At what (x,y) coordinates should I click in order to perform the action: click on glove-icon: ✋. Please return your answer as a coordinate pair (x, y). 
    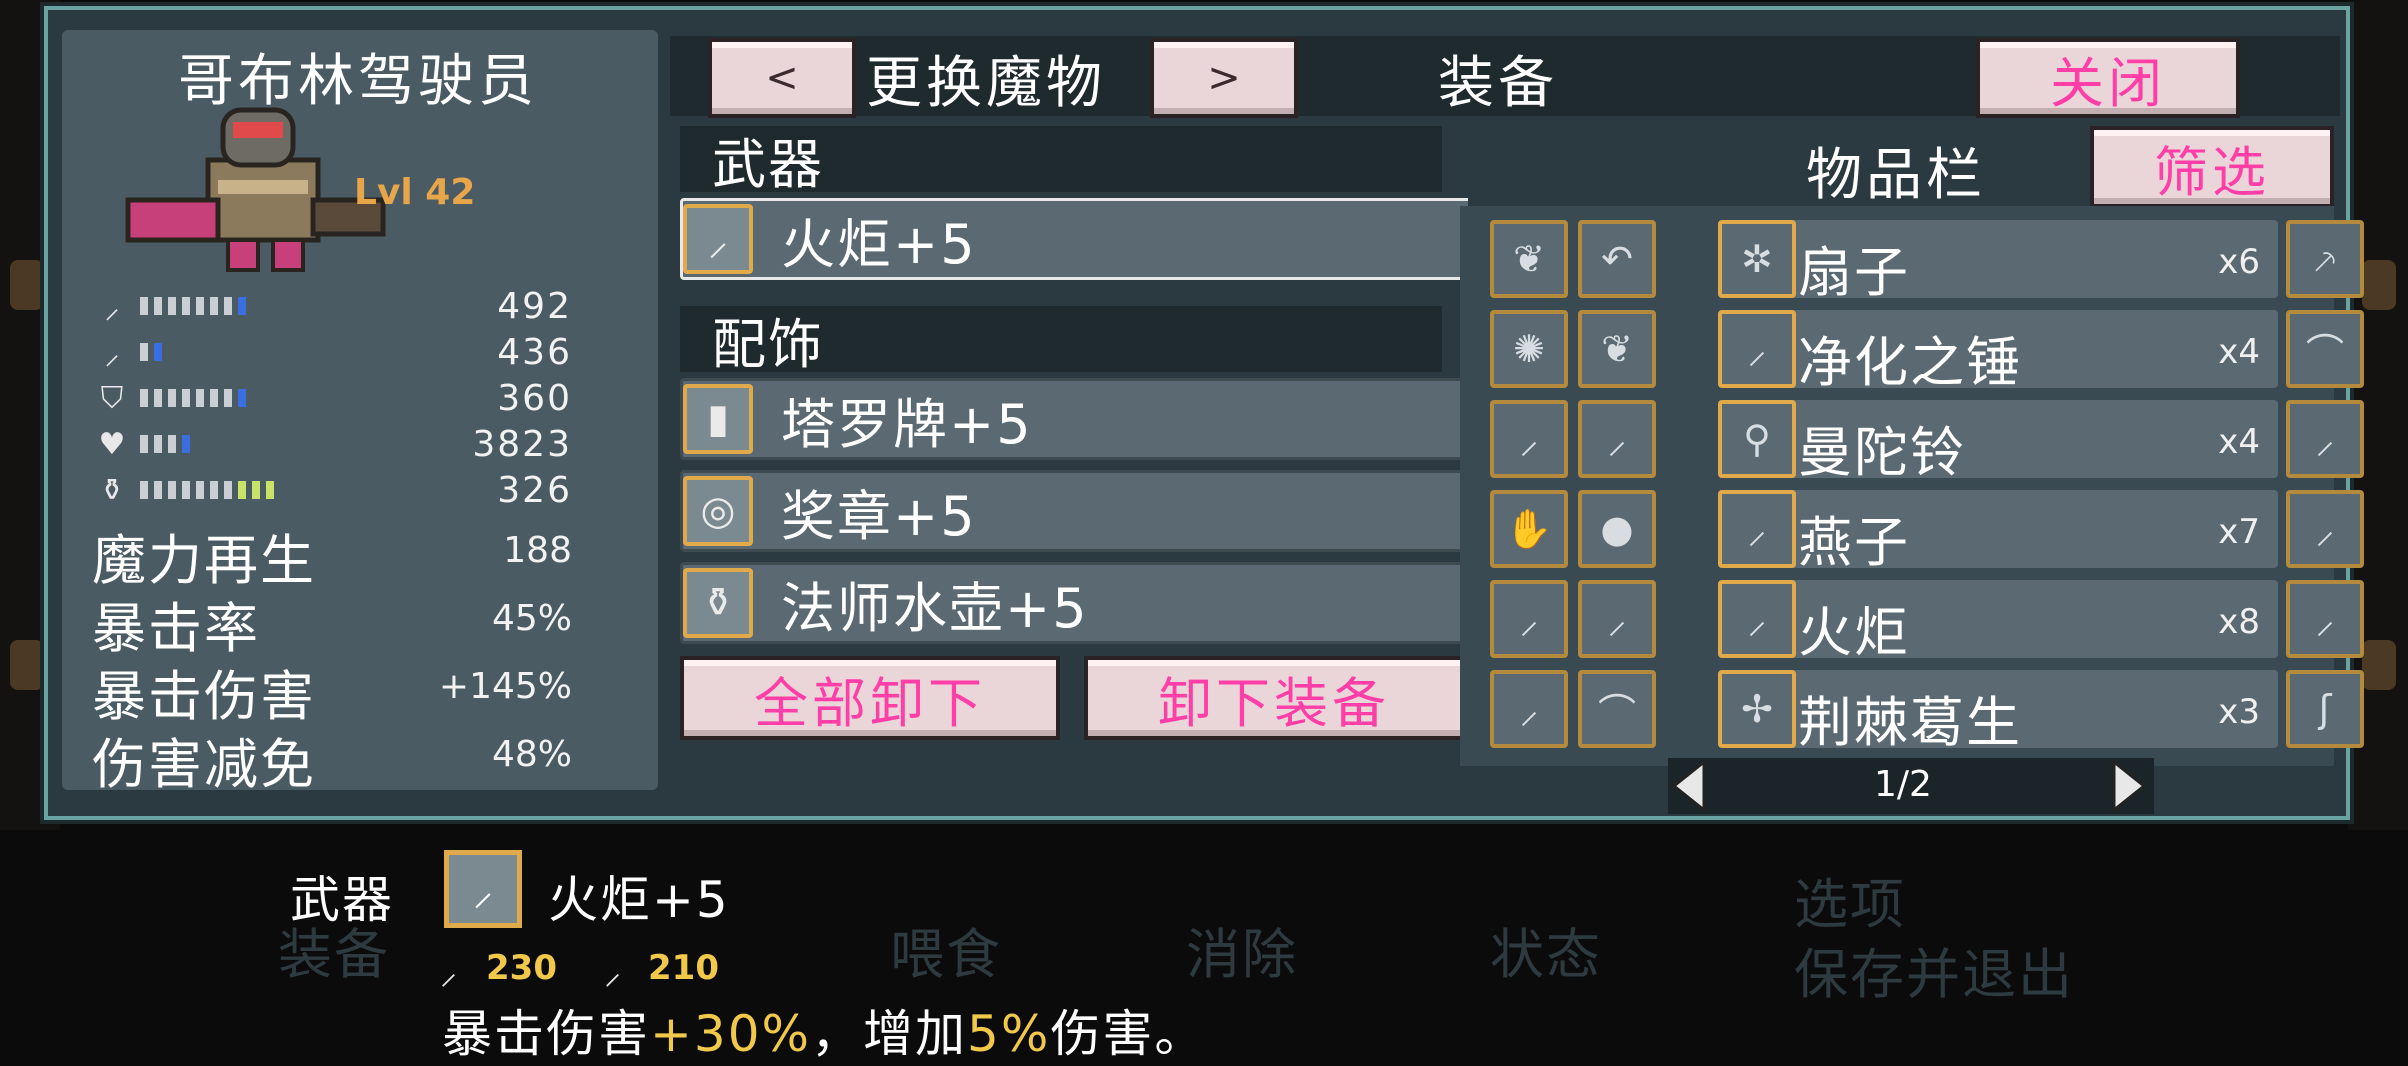
    Looking at the image, I should click on (1529, 529).